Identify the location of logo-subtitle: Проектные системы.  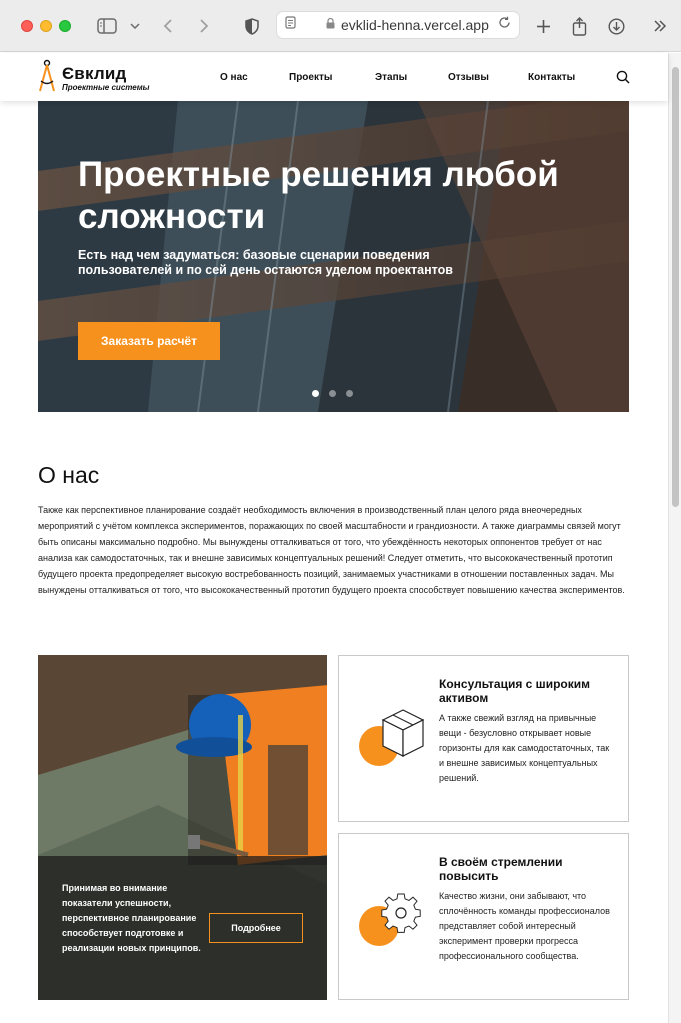
(106, 87).